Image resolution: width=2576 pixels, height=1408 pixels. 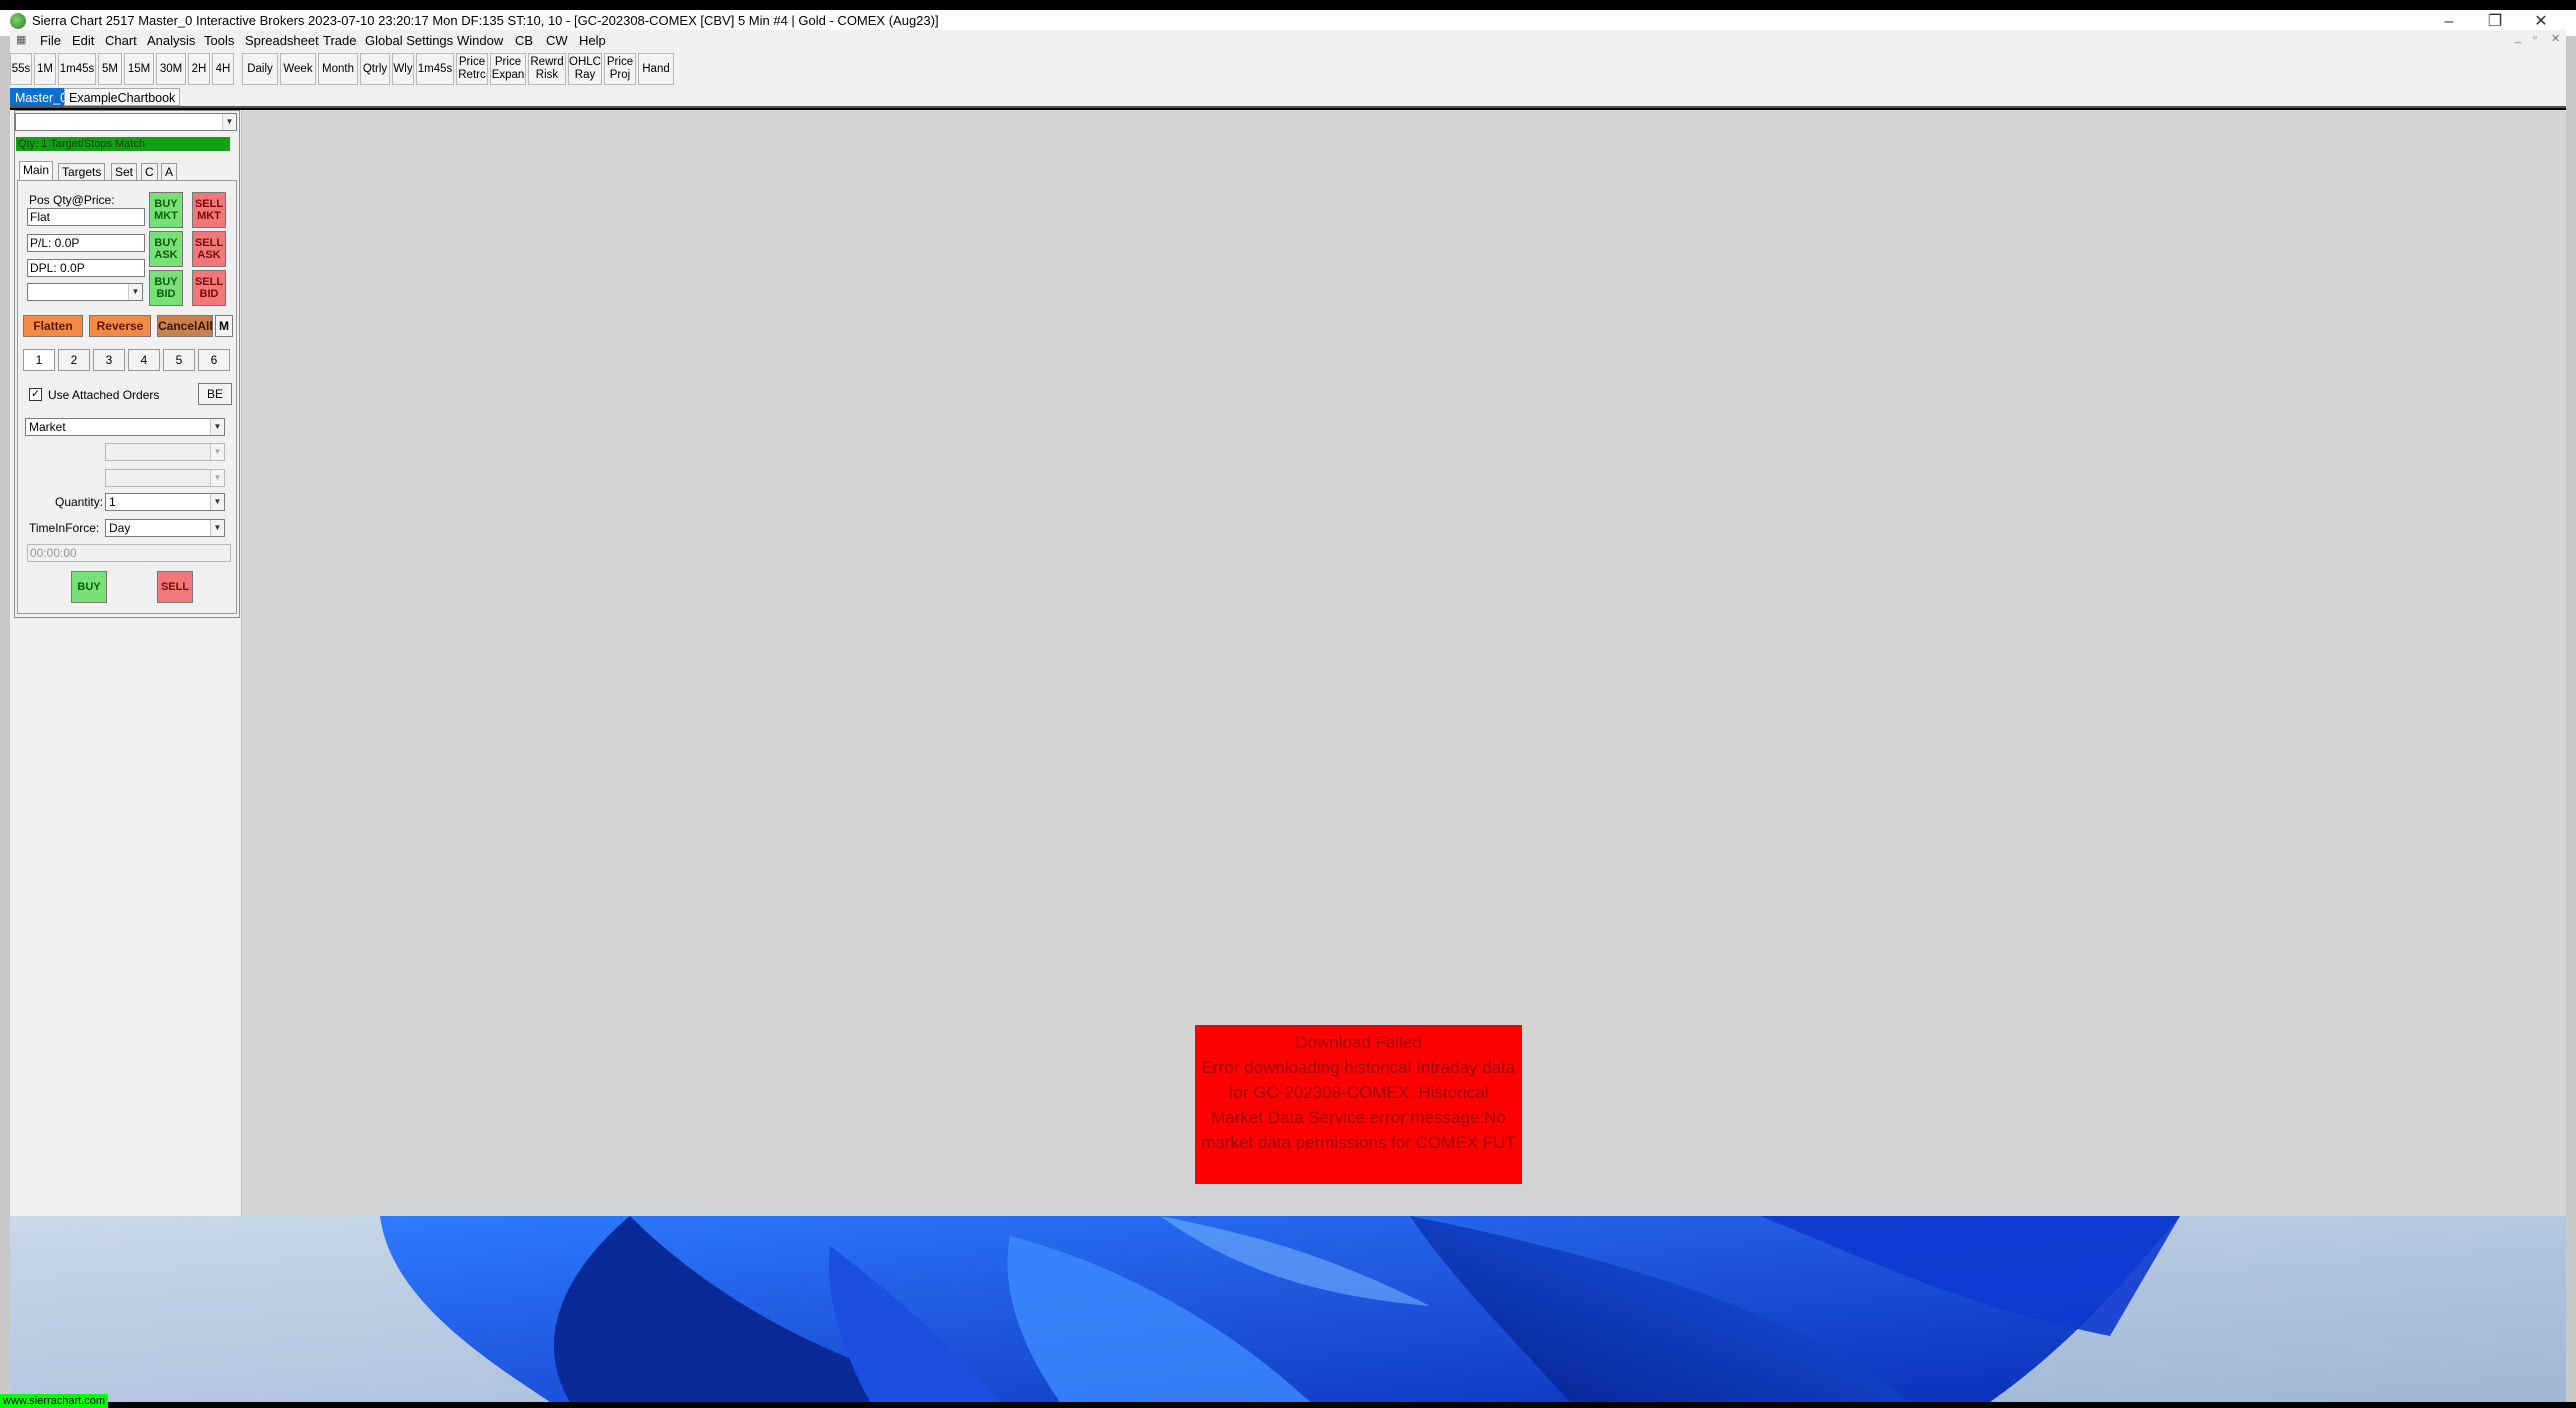 I want to click on menu-cb: CB, so click(x=524, y=40).